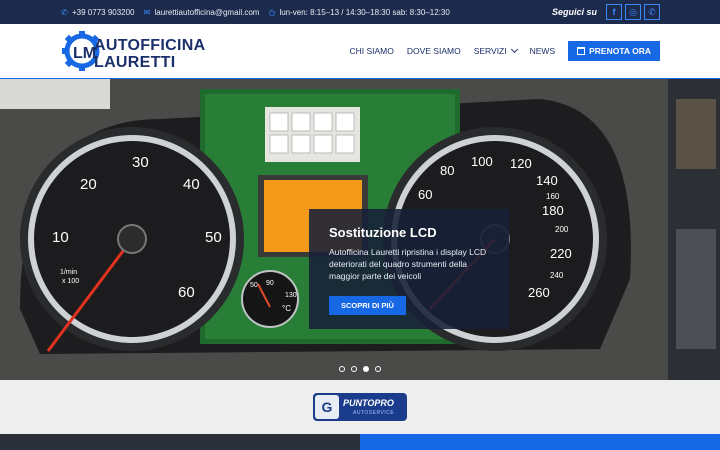 The image size is (720, 450). What do you see at coordinates (213, 237) in the screenshot?
I see `tach-label-50: 50` at bounding box center [213, 237].